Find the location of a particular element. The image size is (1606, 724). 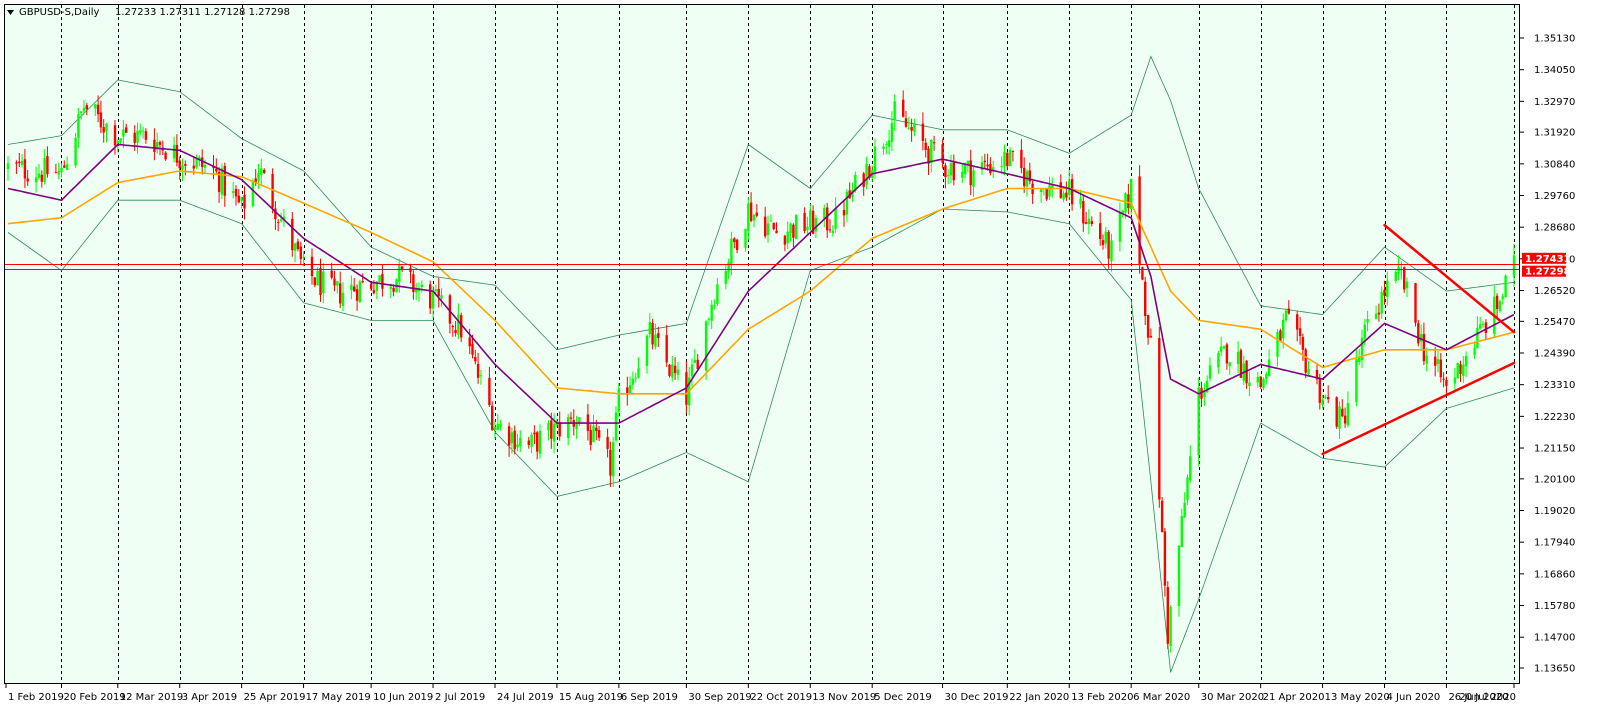

y-tick-label: 1.22230 is located at coordinates (1554, 417).